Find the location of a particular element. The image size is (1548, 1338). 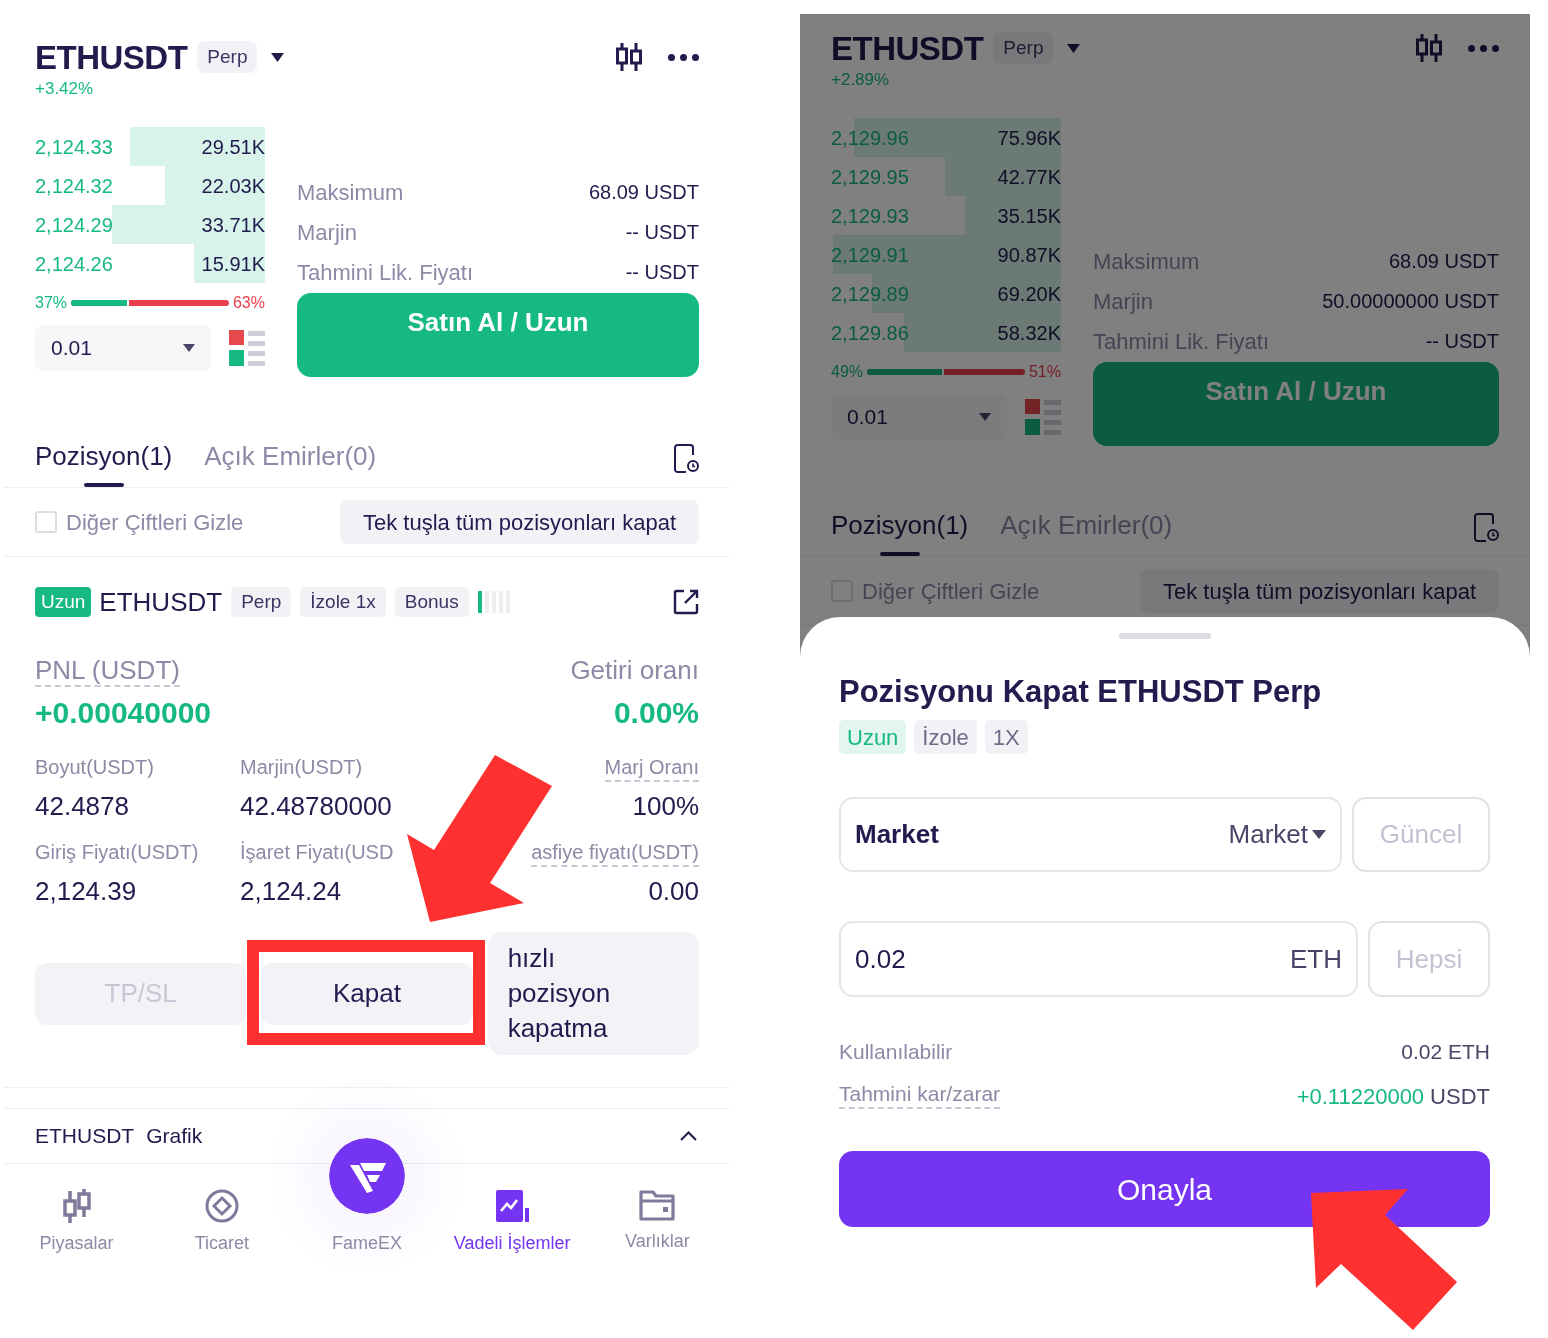

logo-icon is located at coordinates (367, 1176).